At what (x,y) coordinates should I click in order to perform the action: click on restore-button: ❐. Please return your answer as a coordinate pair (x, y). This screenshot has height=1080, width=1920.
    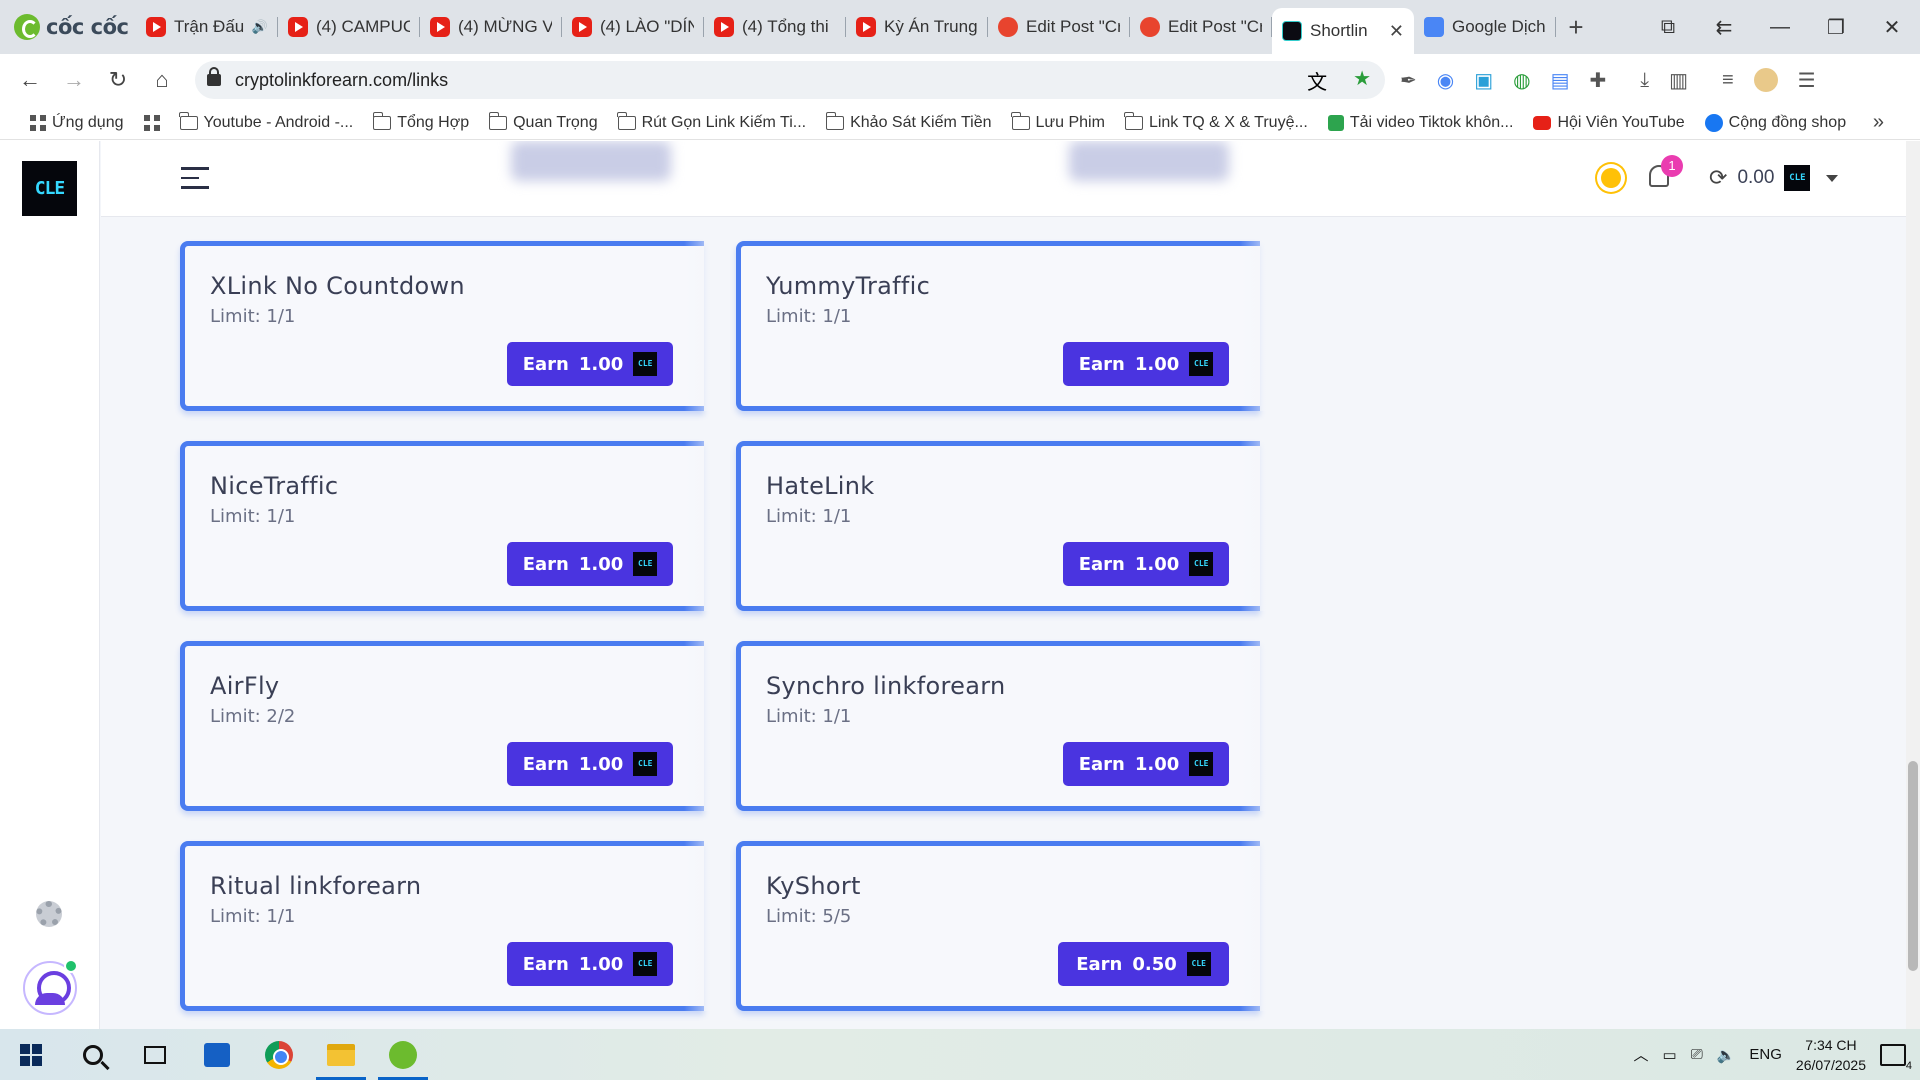
    Looking at the image, I should click on (1836, 27).